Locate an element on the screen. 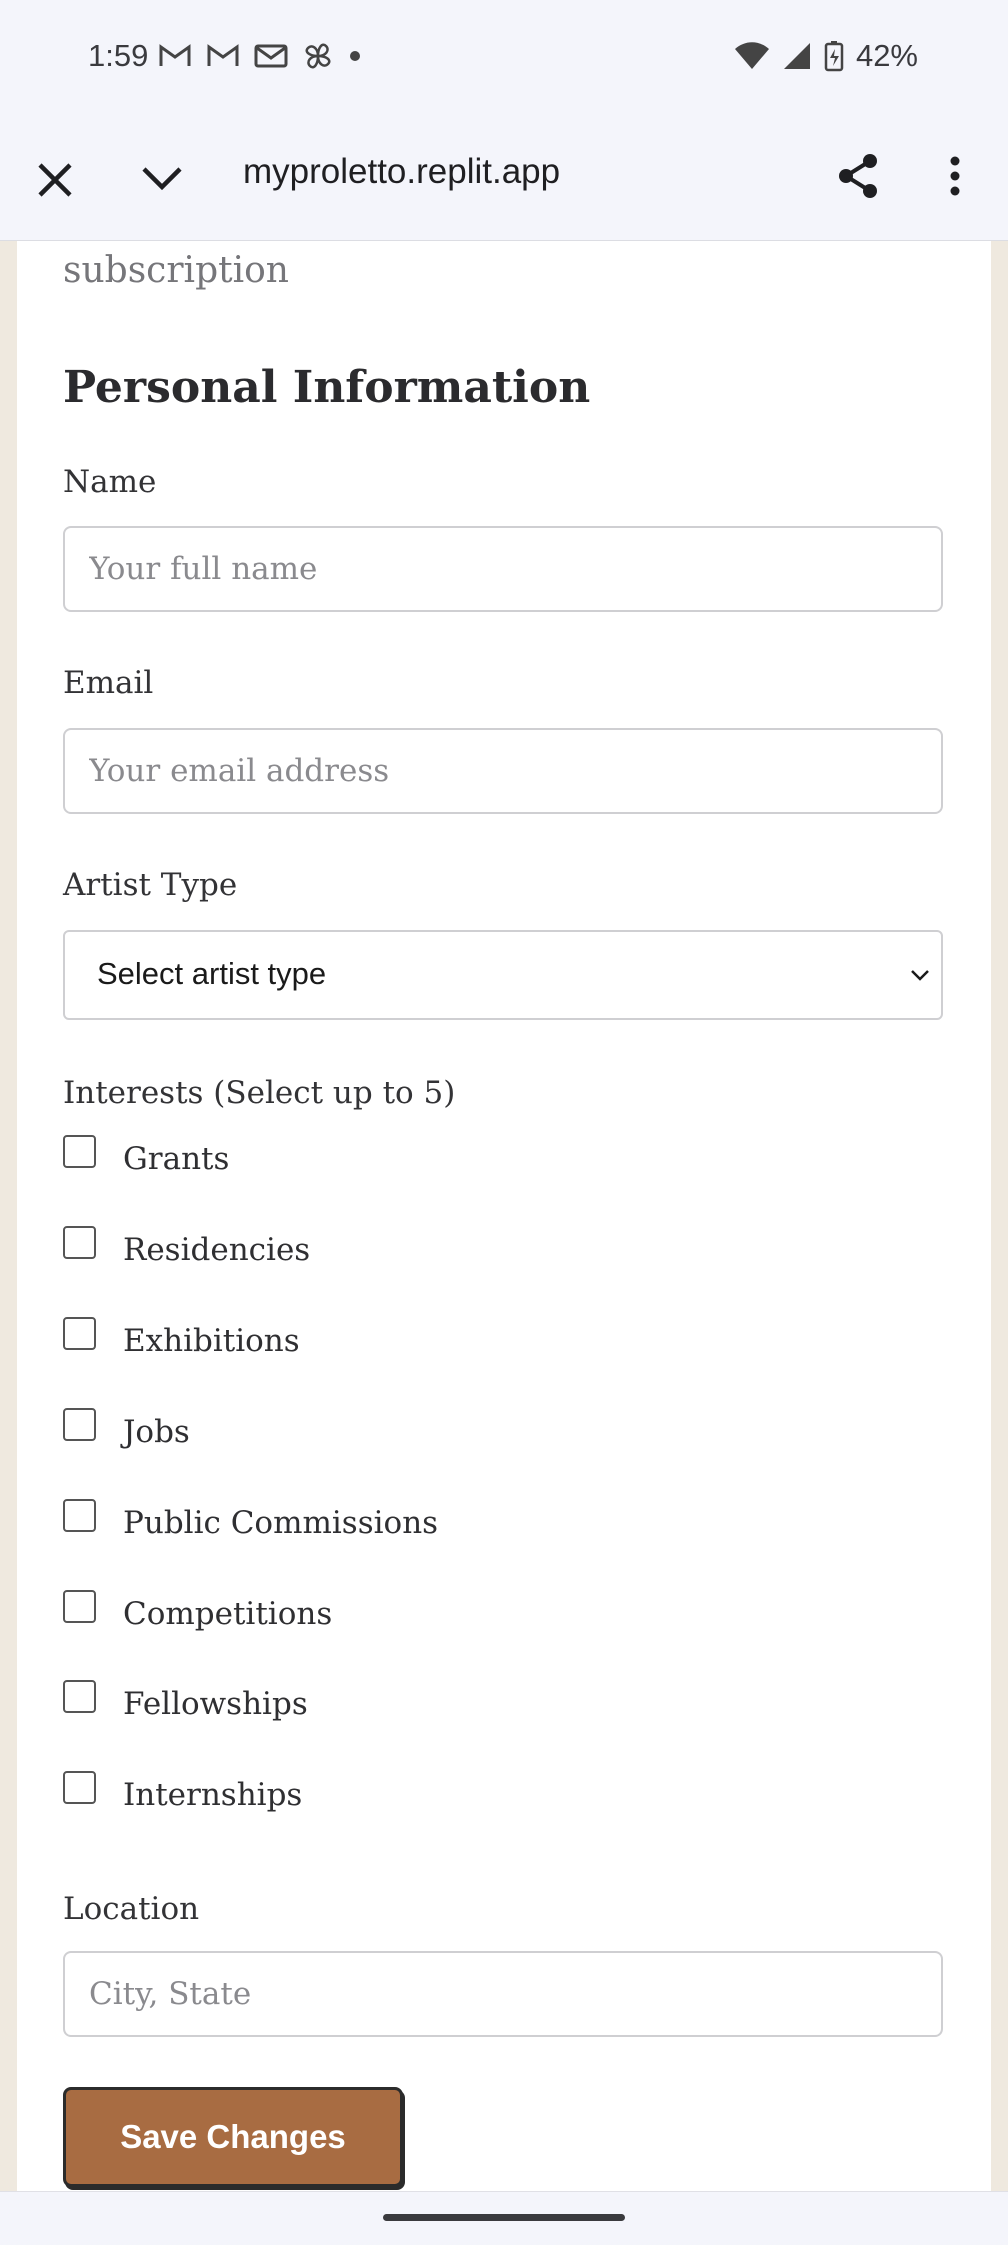 This screenshot has height=2245, width=1008. section-title: Personal Information is located at coordinates (327, 387).